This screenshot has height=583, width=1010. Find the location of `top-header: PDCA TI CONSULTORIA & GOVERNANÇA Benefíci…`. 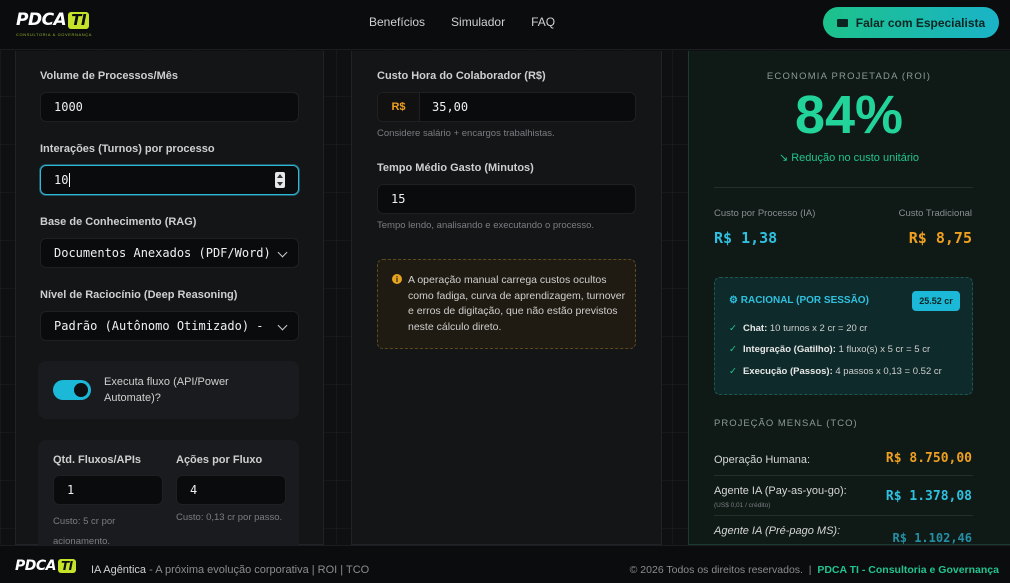

top-header: PDCA TI CONSULTORIA & GOVERNANÇA Benefíci… is located at coordinates (505, 25).